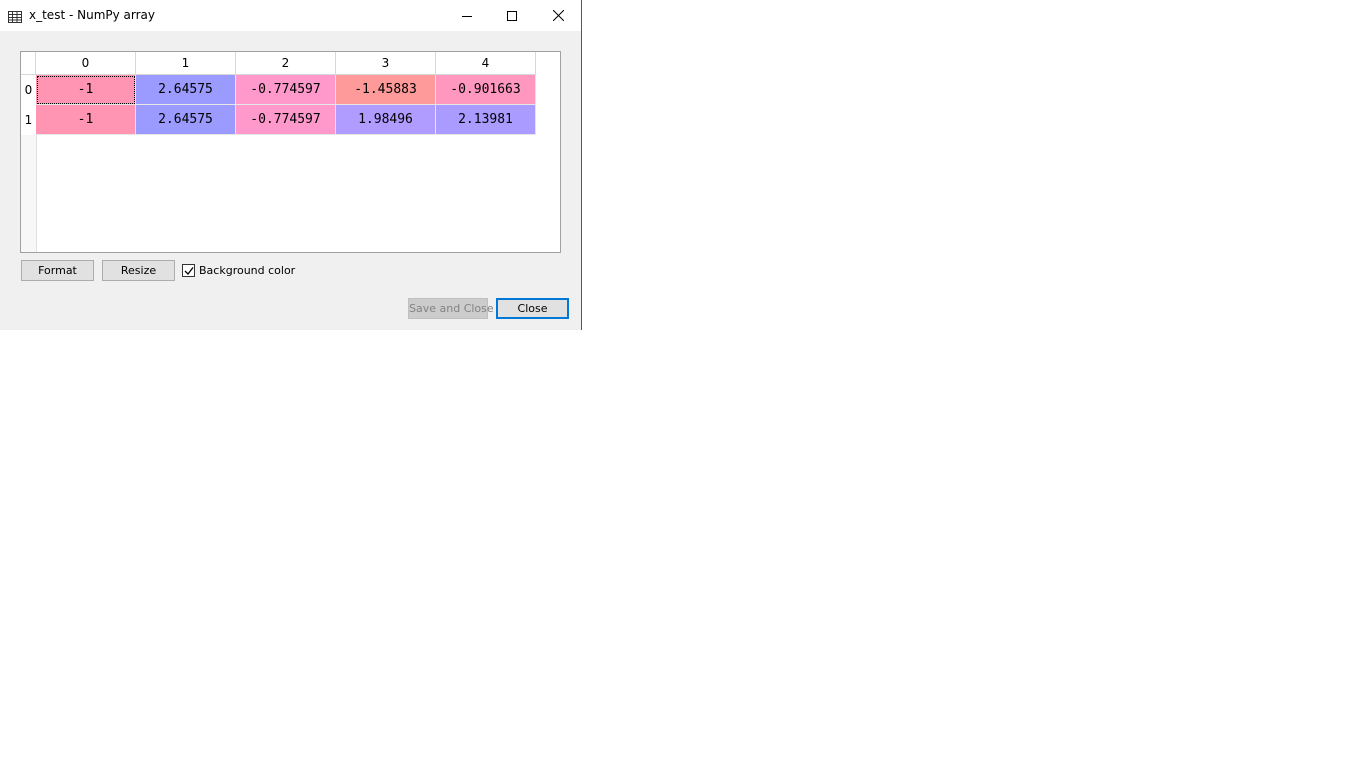 The width and height of the screenshot is (1366, 768). Describe the element at coordinates (386, 120) in the screenshot. I see `table-cell: 1.98496` at that location.